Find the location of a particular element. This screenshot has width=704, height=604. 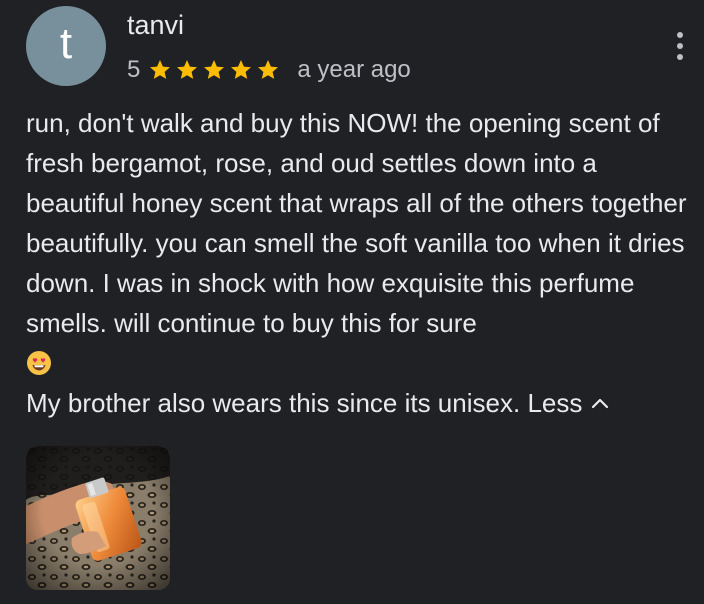

review-emoji-line is located at coordinates (362, 363).